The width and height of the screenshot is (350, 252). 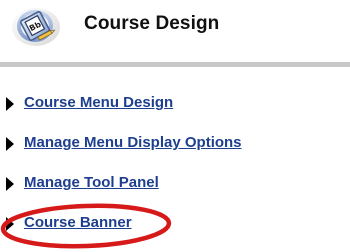 I want to click on page-title: Course Design, so click(x=152, y=23).